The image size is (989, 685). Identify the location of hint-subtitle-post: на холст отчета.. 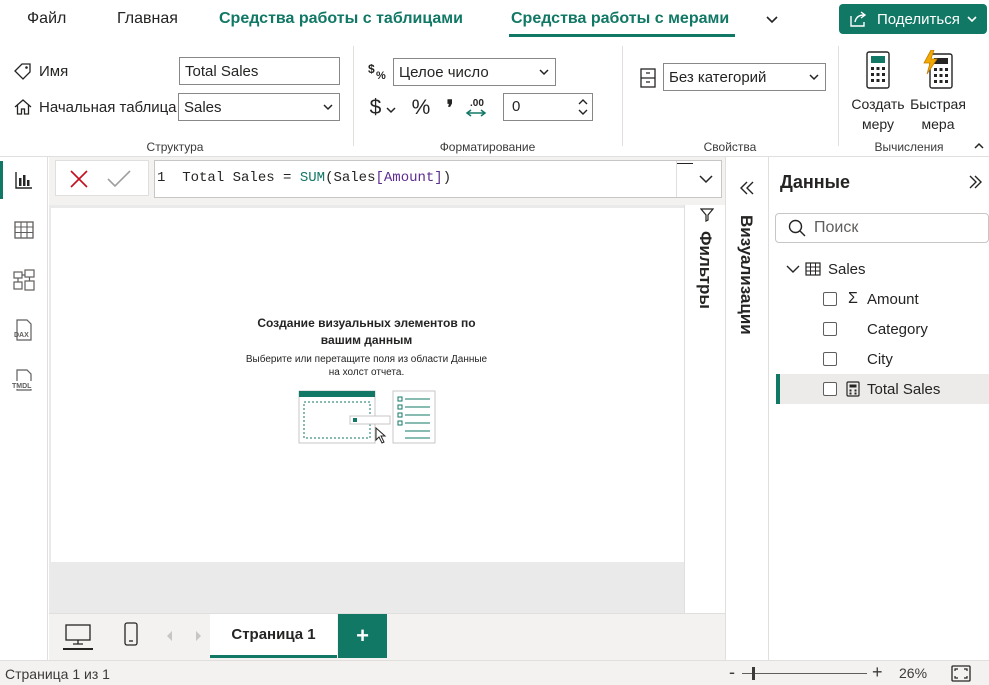
(366, 372).